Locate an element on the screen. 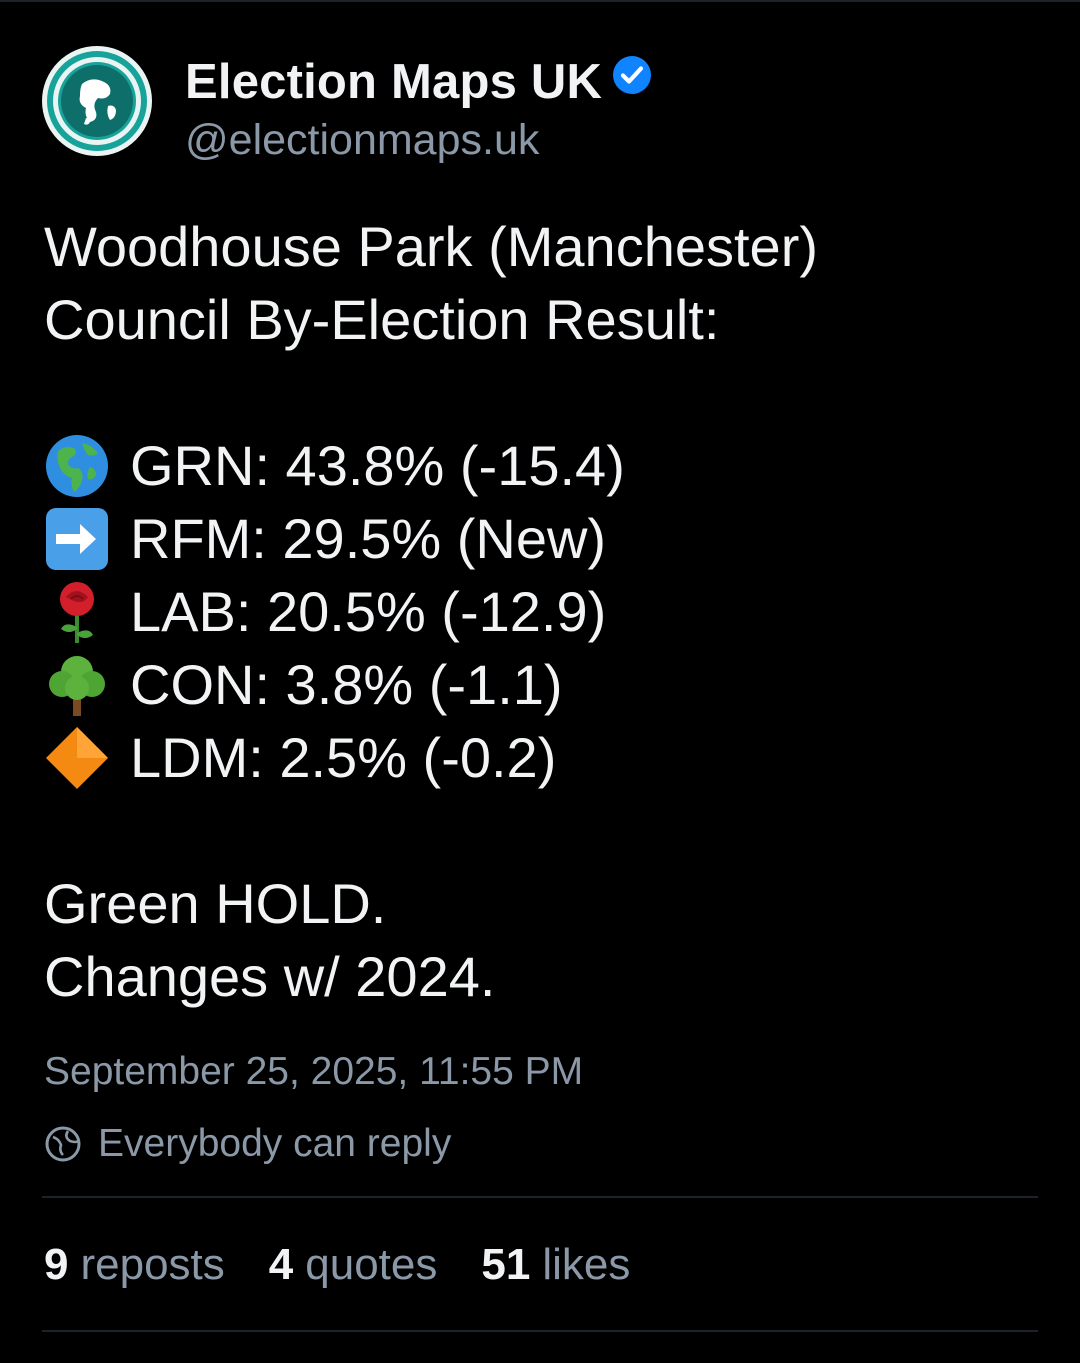  result-line-lab: LAB: 20.5% (-12.9) is located at coordinates (544, 611).